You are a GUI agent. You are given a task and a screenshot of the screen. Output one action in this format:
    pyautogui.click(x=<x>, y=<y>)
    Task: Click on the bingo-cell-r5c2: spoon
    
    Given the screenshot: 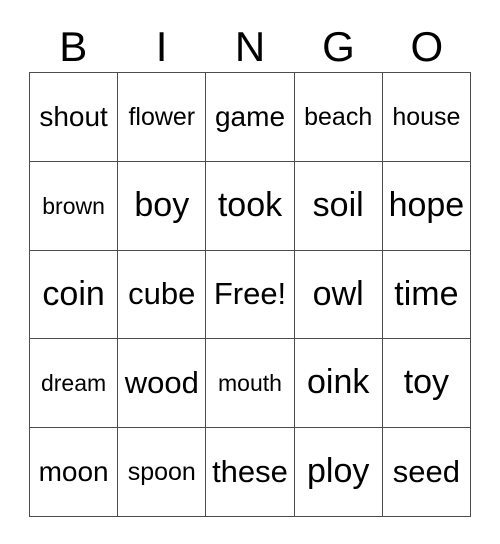 What is the action you would take?
    pyautogui.click(x=162, y=472)
    